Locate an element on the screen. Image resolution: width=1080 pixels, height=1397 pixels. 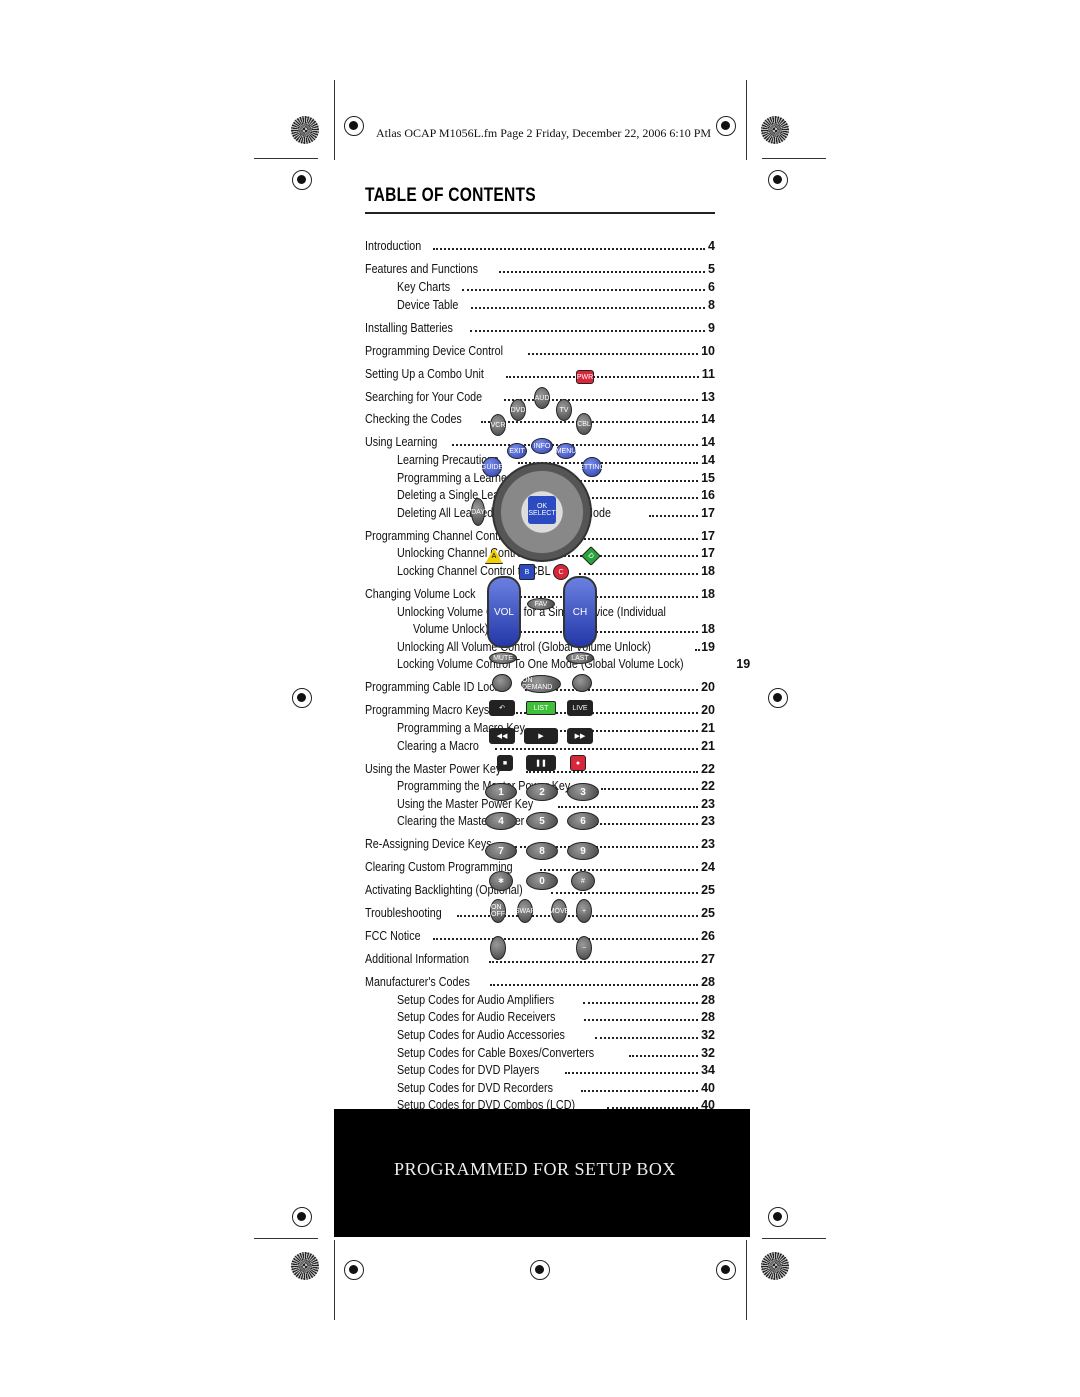
remote-key: ON OFF is located at coordinates (498, 911).